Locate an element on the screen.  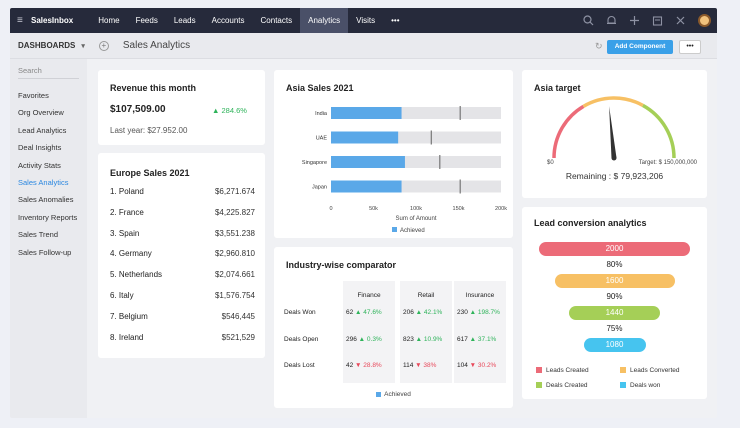
legend-item: Deals won is located at coordinates (640, 385).